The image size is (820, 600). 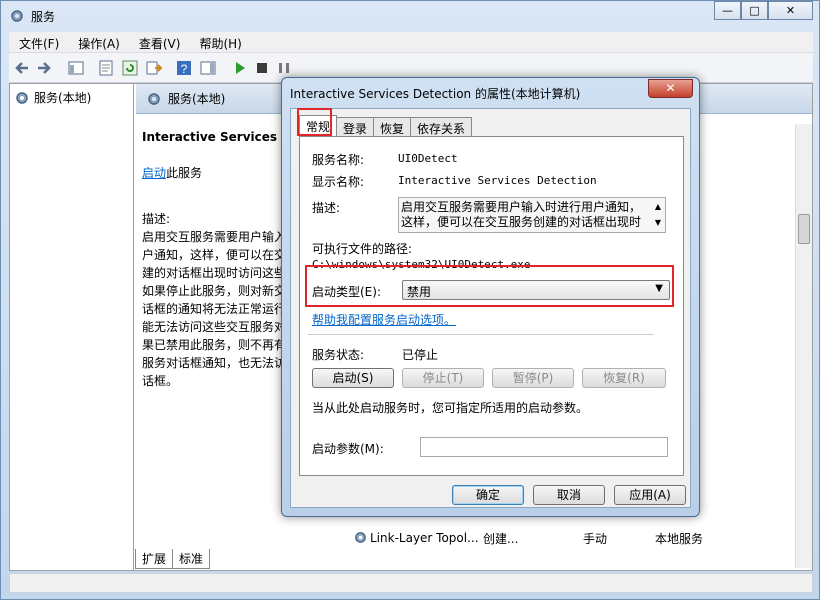 I want to click on tree-item-label: 服务(本地), so click(x=63, y=98).